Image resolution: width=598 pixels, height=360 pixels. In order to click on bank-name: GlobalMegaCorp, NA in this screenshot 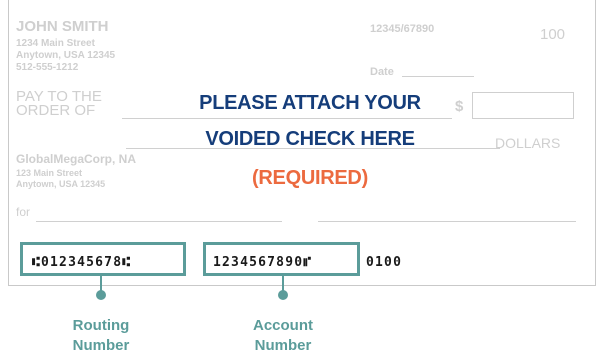, I will do `click(76, 159)`.